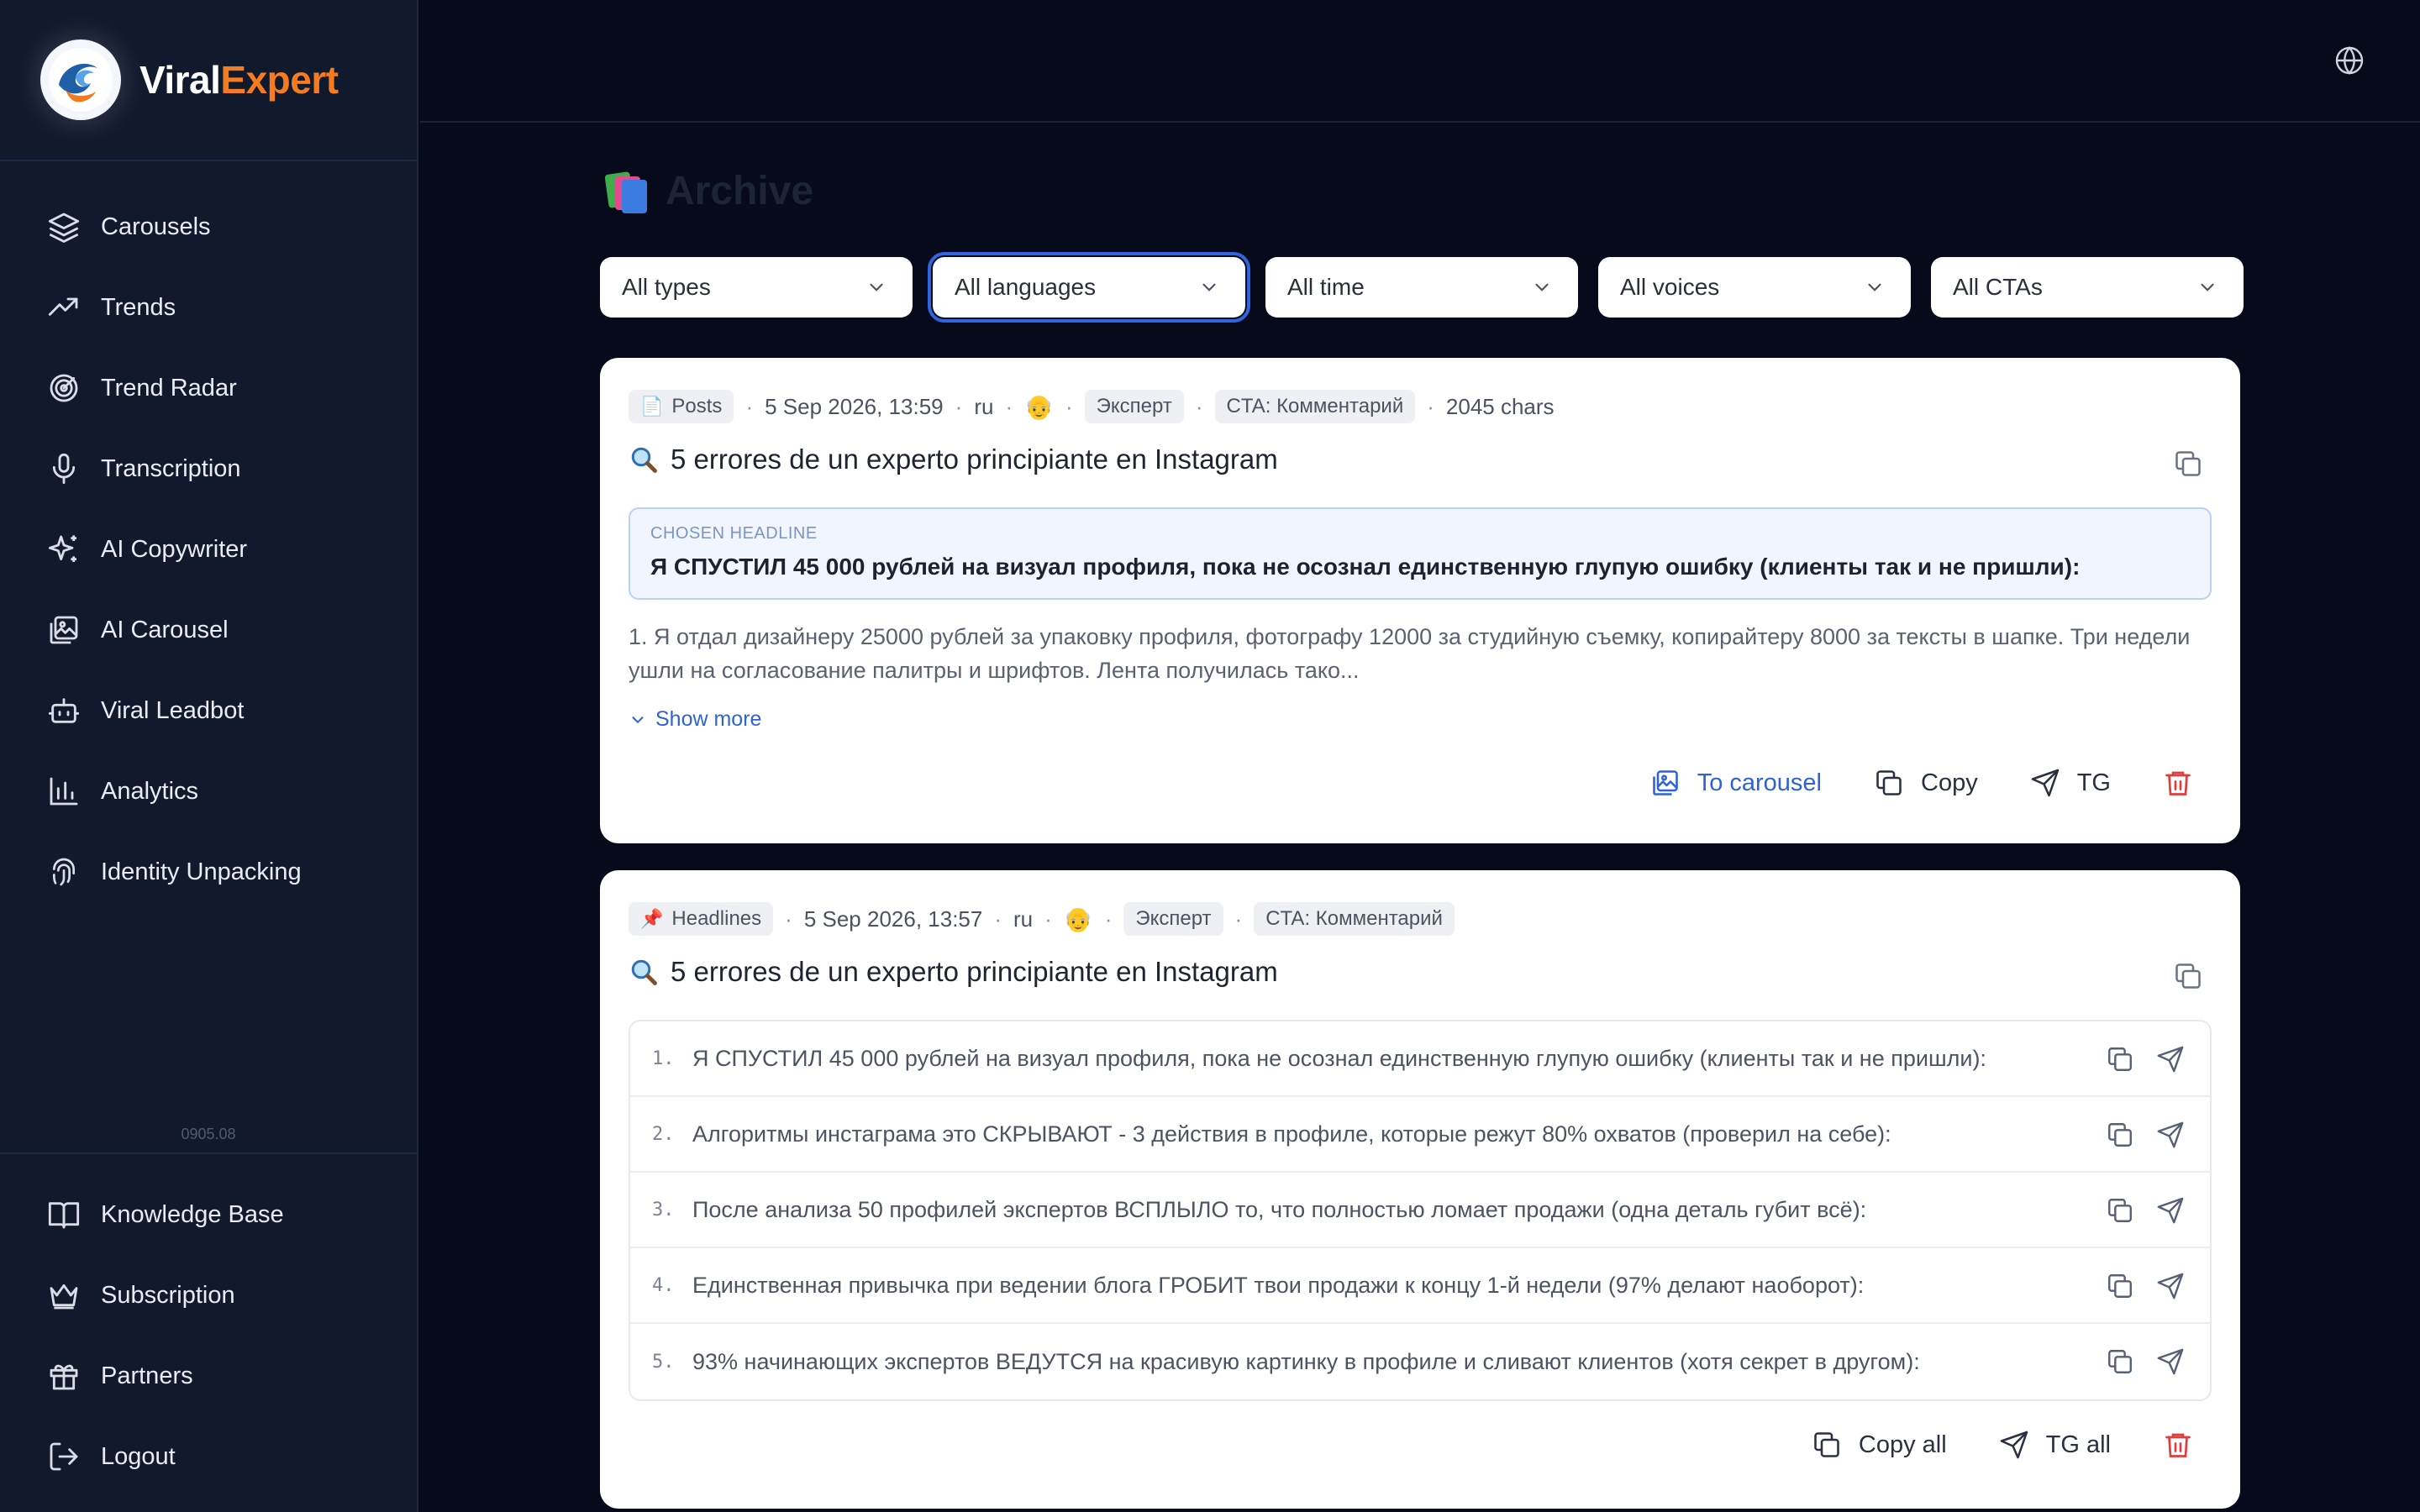 The image size is (2420, 1512). What do you see at coordinates (652, 918) in the screenshot?
I see `pushpin-icon: 📌` at bounding box center [652, 918].